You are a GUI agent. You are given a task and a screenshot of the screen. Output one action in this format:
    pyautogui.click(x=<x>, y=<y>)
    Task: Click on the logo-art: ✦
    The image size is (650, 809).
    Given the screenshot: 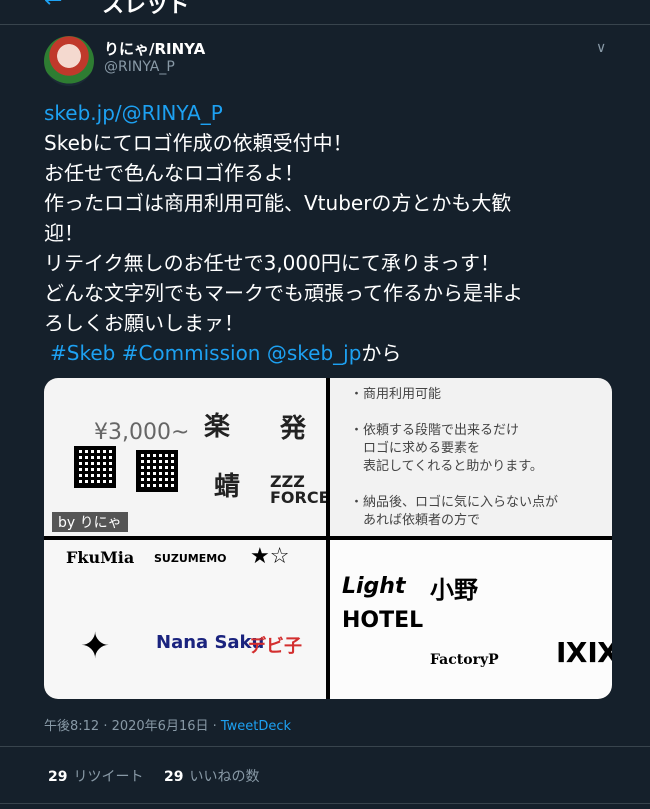 What is the action you would take?
    pyautogui.click(x=95, y=646)
    